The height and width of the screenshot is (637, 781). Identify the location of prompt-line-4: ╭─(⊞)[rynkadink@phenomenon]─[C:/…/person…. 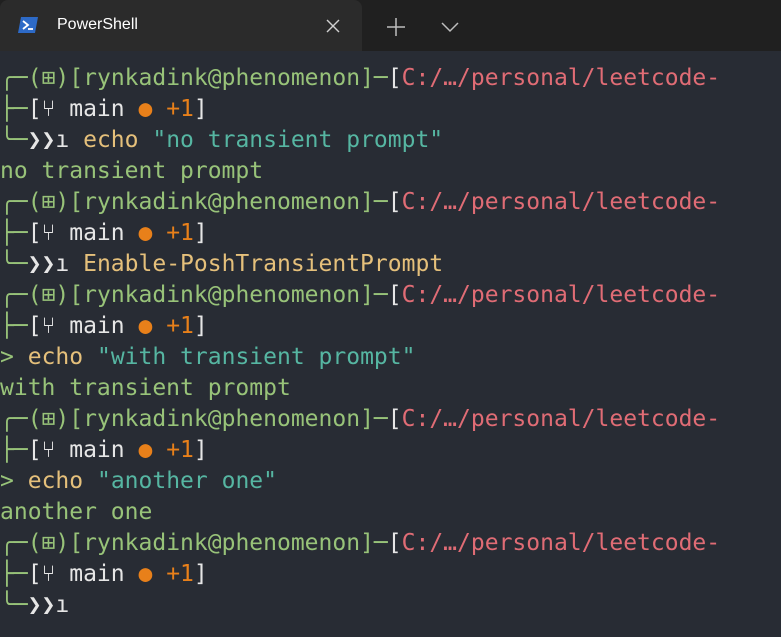
(360, 419).